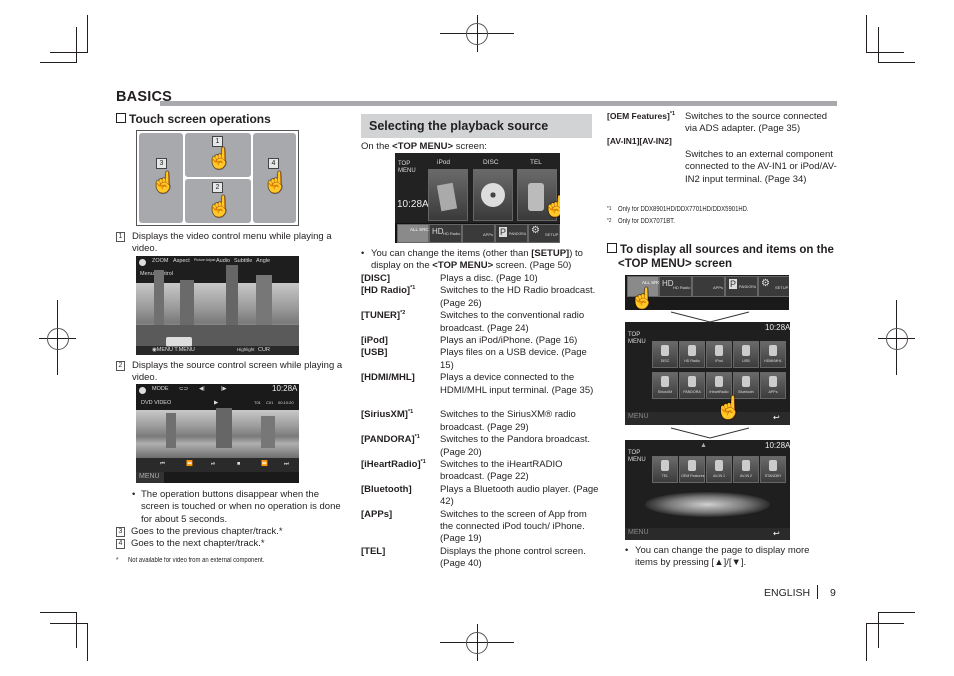 This screenshot has height=676, width=954. What do you see at coordinates (518, 234) in the screenshot?
I see `pandora-label: PANDORA` at bounding box center [518, 234].